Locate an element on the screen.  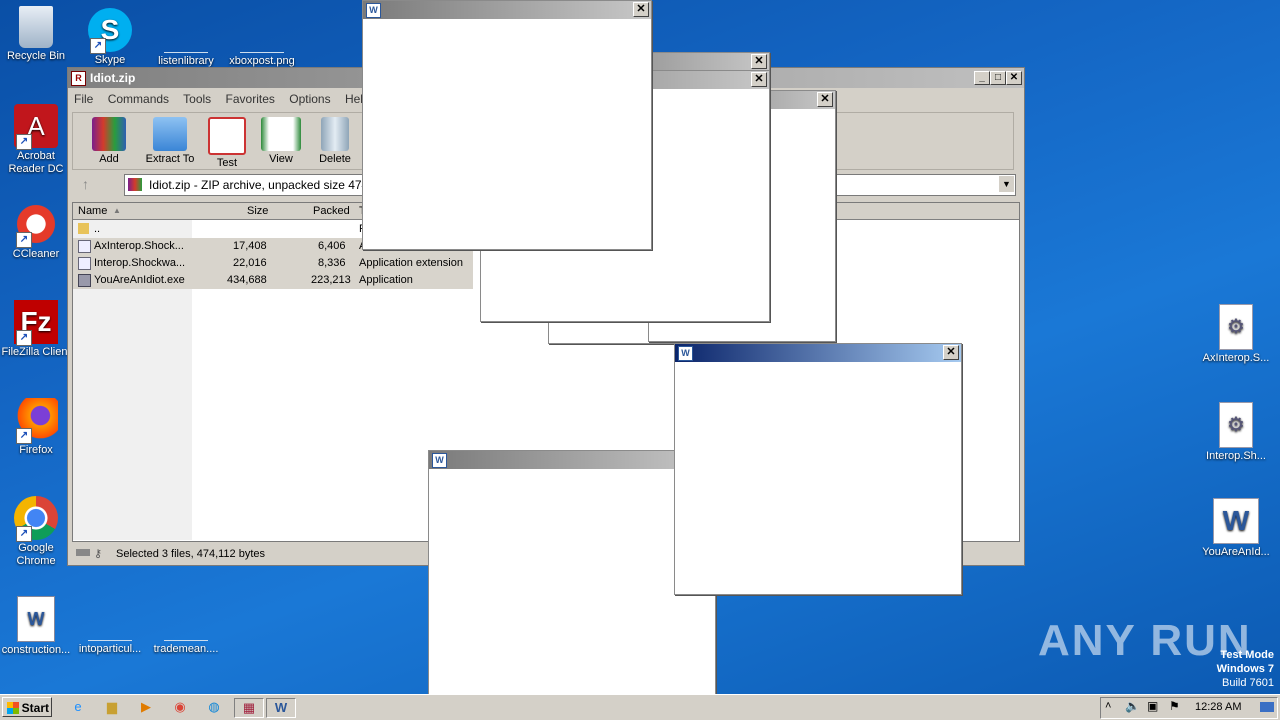
filezilla-icon: Fz ↗ is located at coordinates (36, 323).